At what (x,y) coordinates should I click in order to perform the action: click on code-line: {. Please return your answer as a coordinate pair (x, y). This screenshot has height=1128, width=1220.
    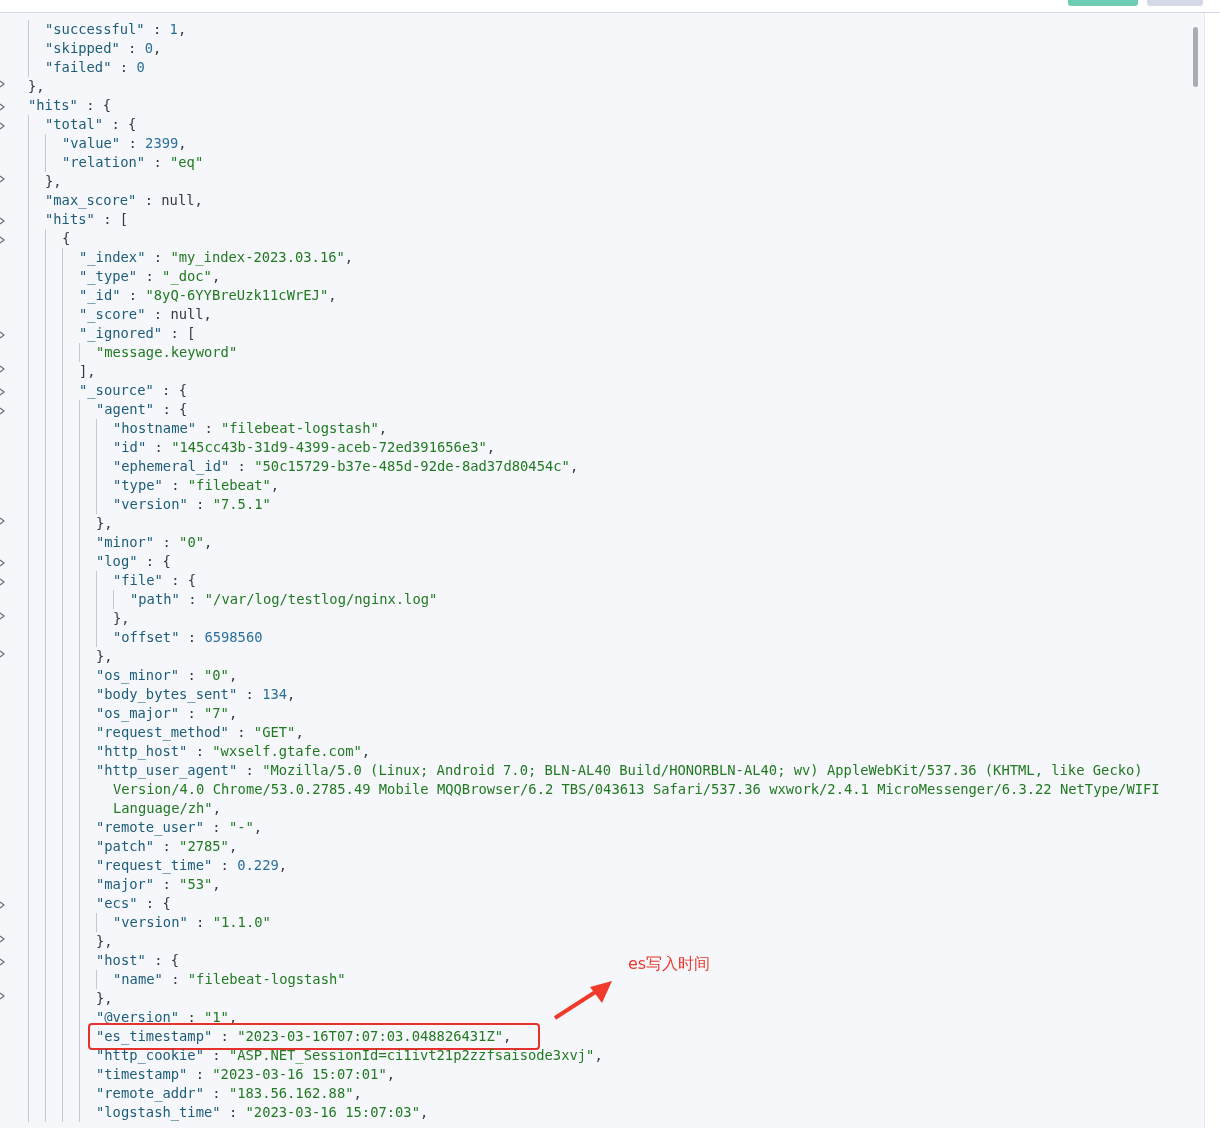
    Looking at the image, I should click on (66, 238).